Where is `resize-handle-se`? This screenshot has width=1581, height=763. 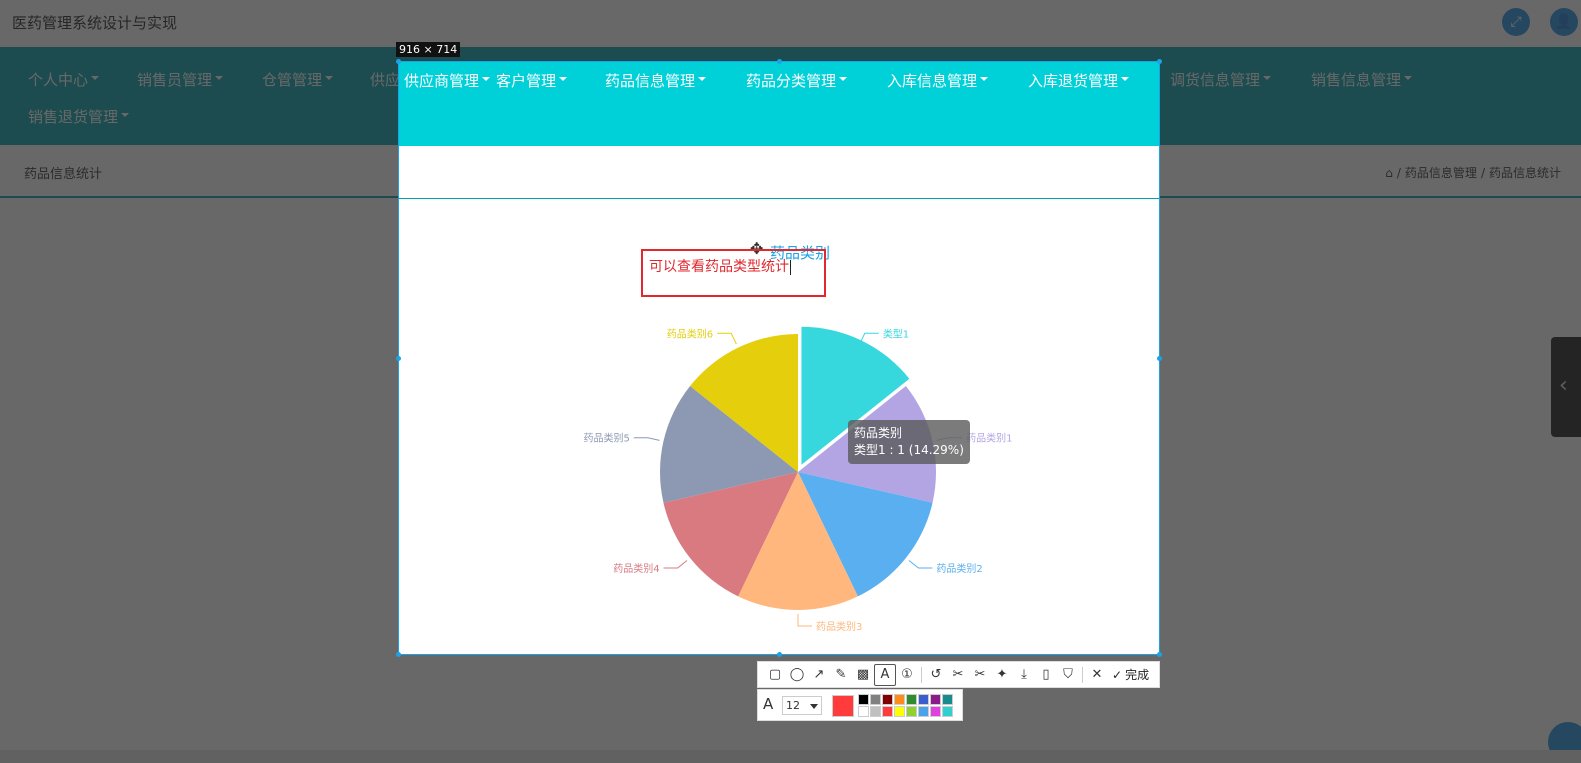 resize-handle-se is located at coordinates (1159, 654).